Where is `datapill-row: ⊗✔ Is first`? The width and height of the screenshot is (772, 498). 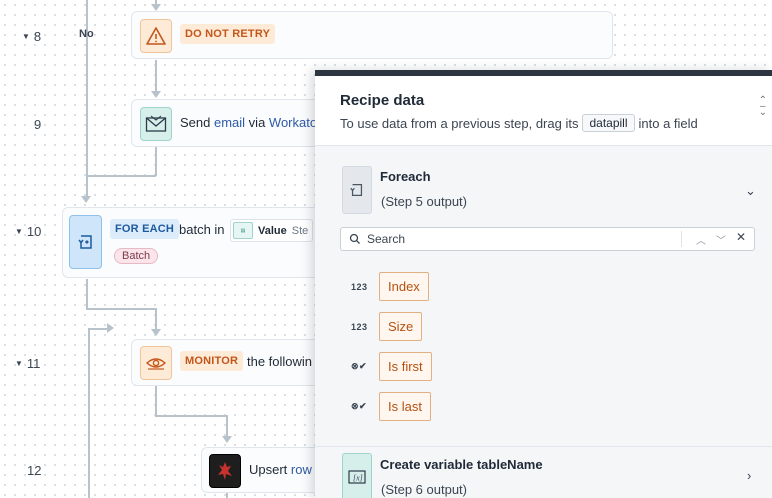 datapill-row: ⊗✔ Is first is located at coordinates (391, 366).